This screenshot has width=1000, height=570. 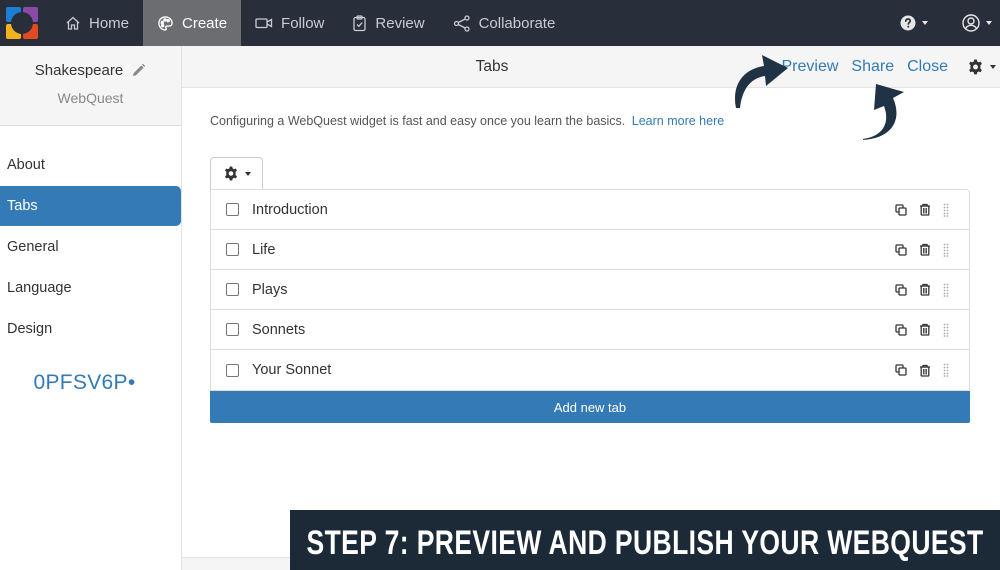 I want to click on video-icon, so click(x=264, y=23).